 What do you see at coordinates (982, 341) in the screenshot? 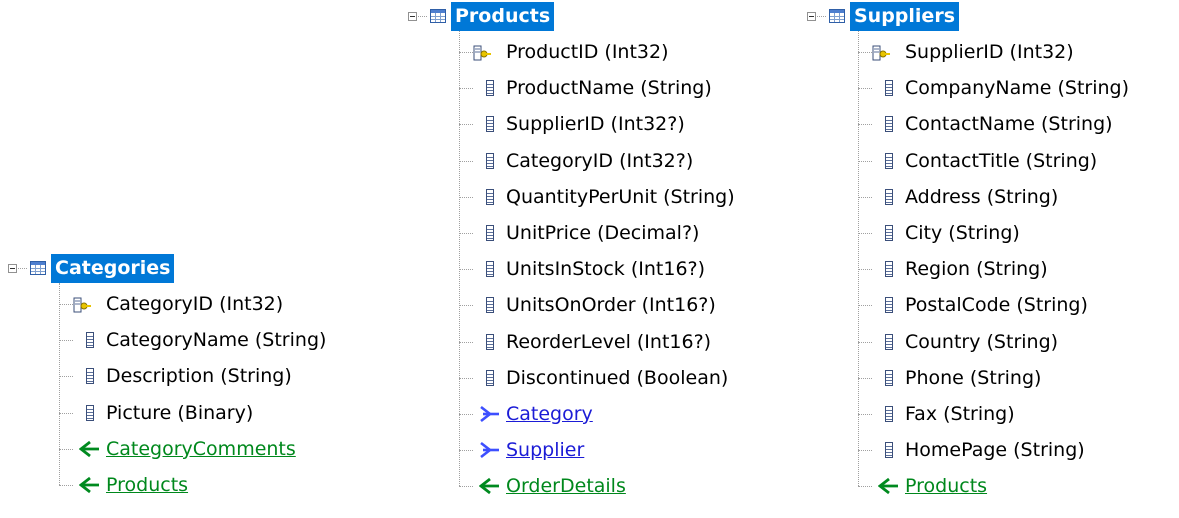
I see `property-row-country: Country (String)` at bounding box center [982, 341].